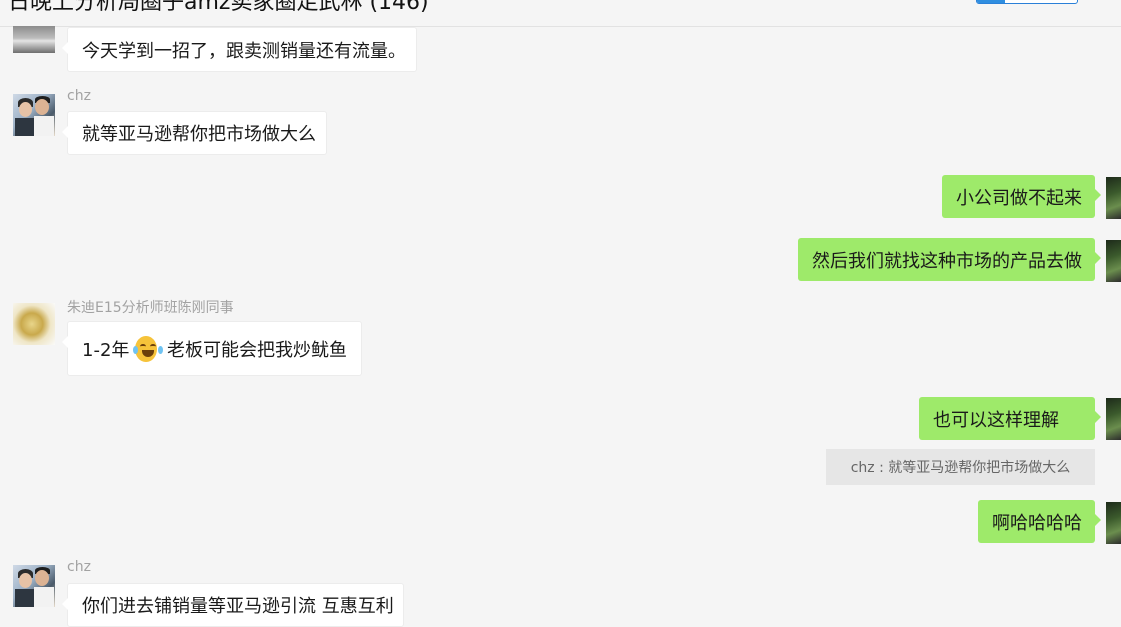 The height and width of the screenshot is (627, 1121). I want to click on quoted-message: chz : 就等亚马逊帮你把市场做大么, so click(960, 467).